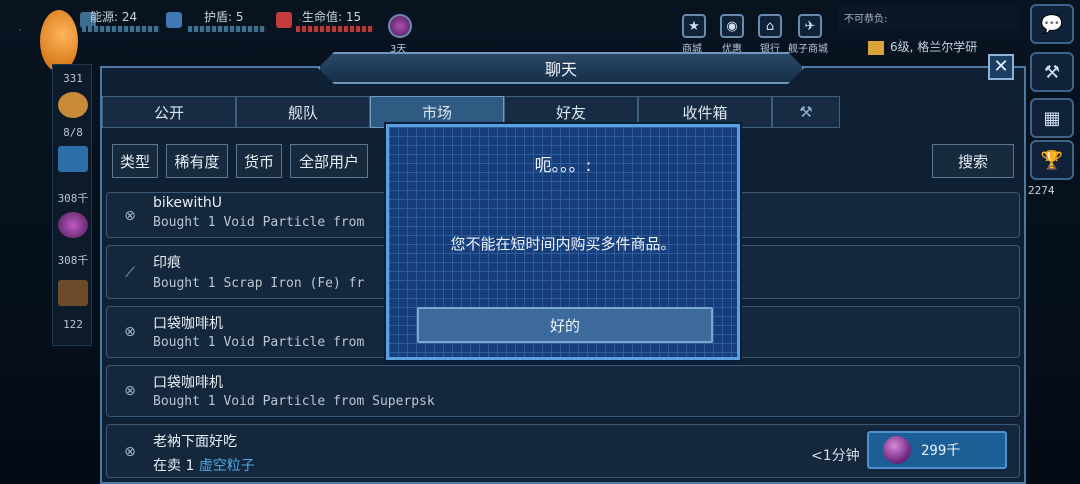 This screenshot has height=484, width=1080. I want to click on crate-icon, so click(73, 293).